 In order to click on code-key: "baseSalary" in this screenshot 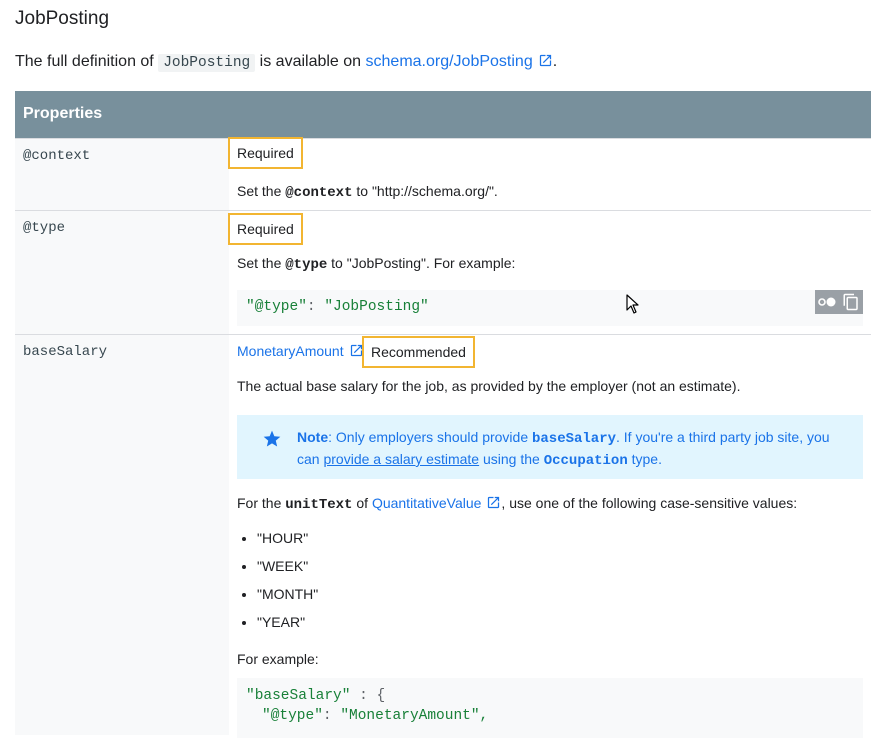, I will do `click(298, 696)`.